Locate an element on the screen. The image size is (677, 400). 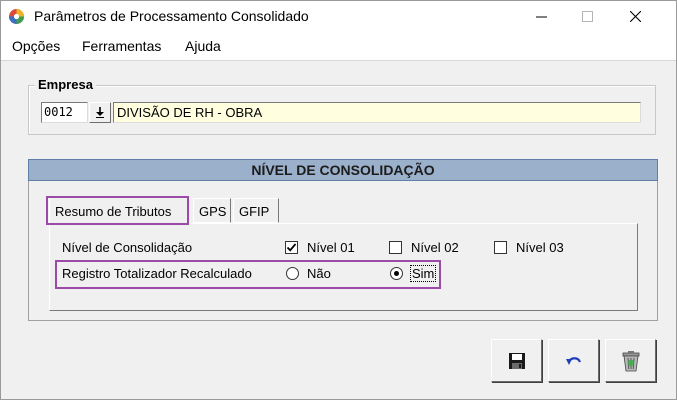
empresa-lookup-button is located at coordinates (100, 112).